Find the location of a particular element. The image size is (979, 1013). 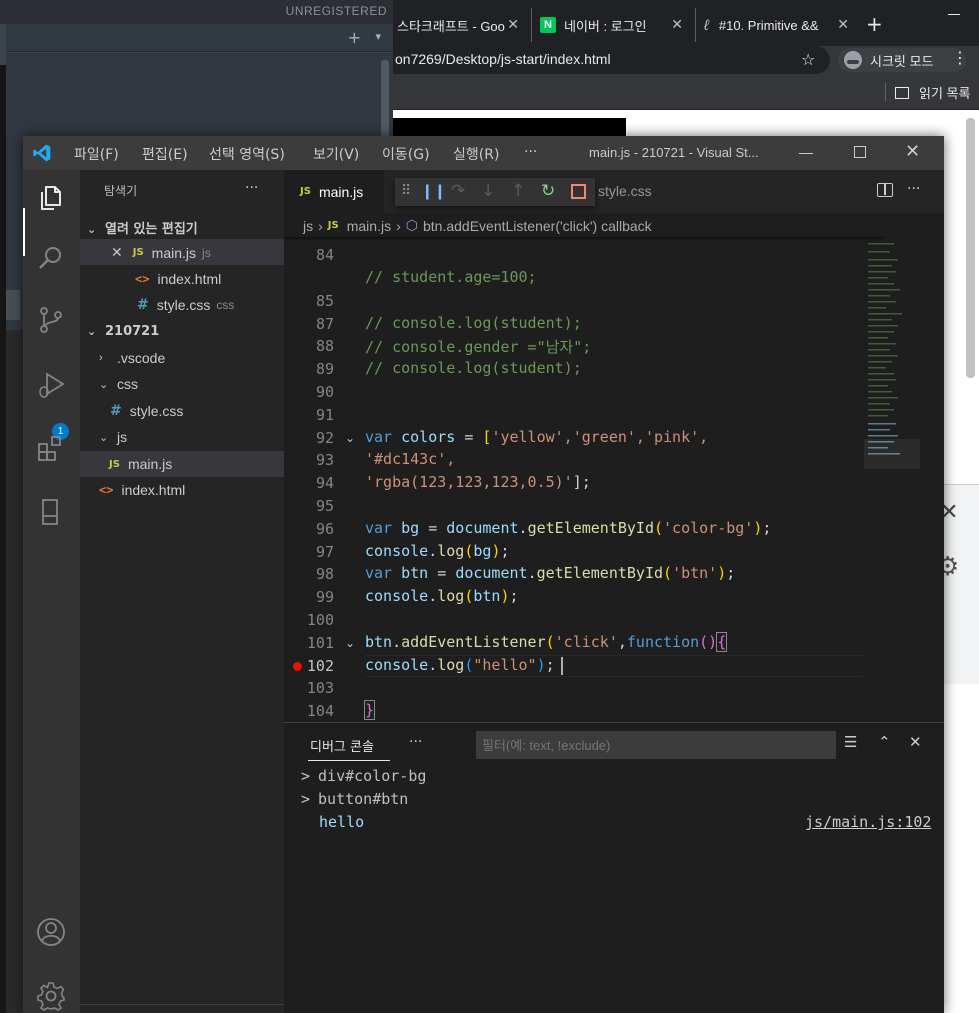

code-line: '#dc143c', is located at coordinates (410, 459).